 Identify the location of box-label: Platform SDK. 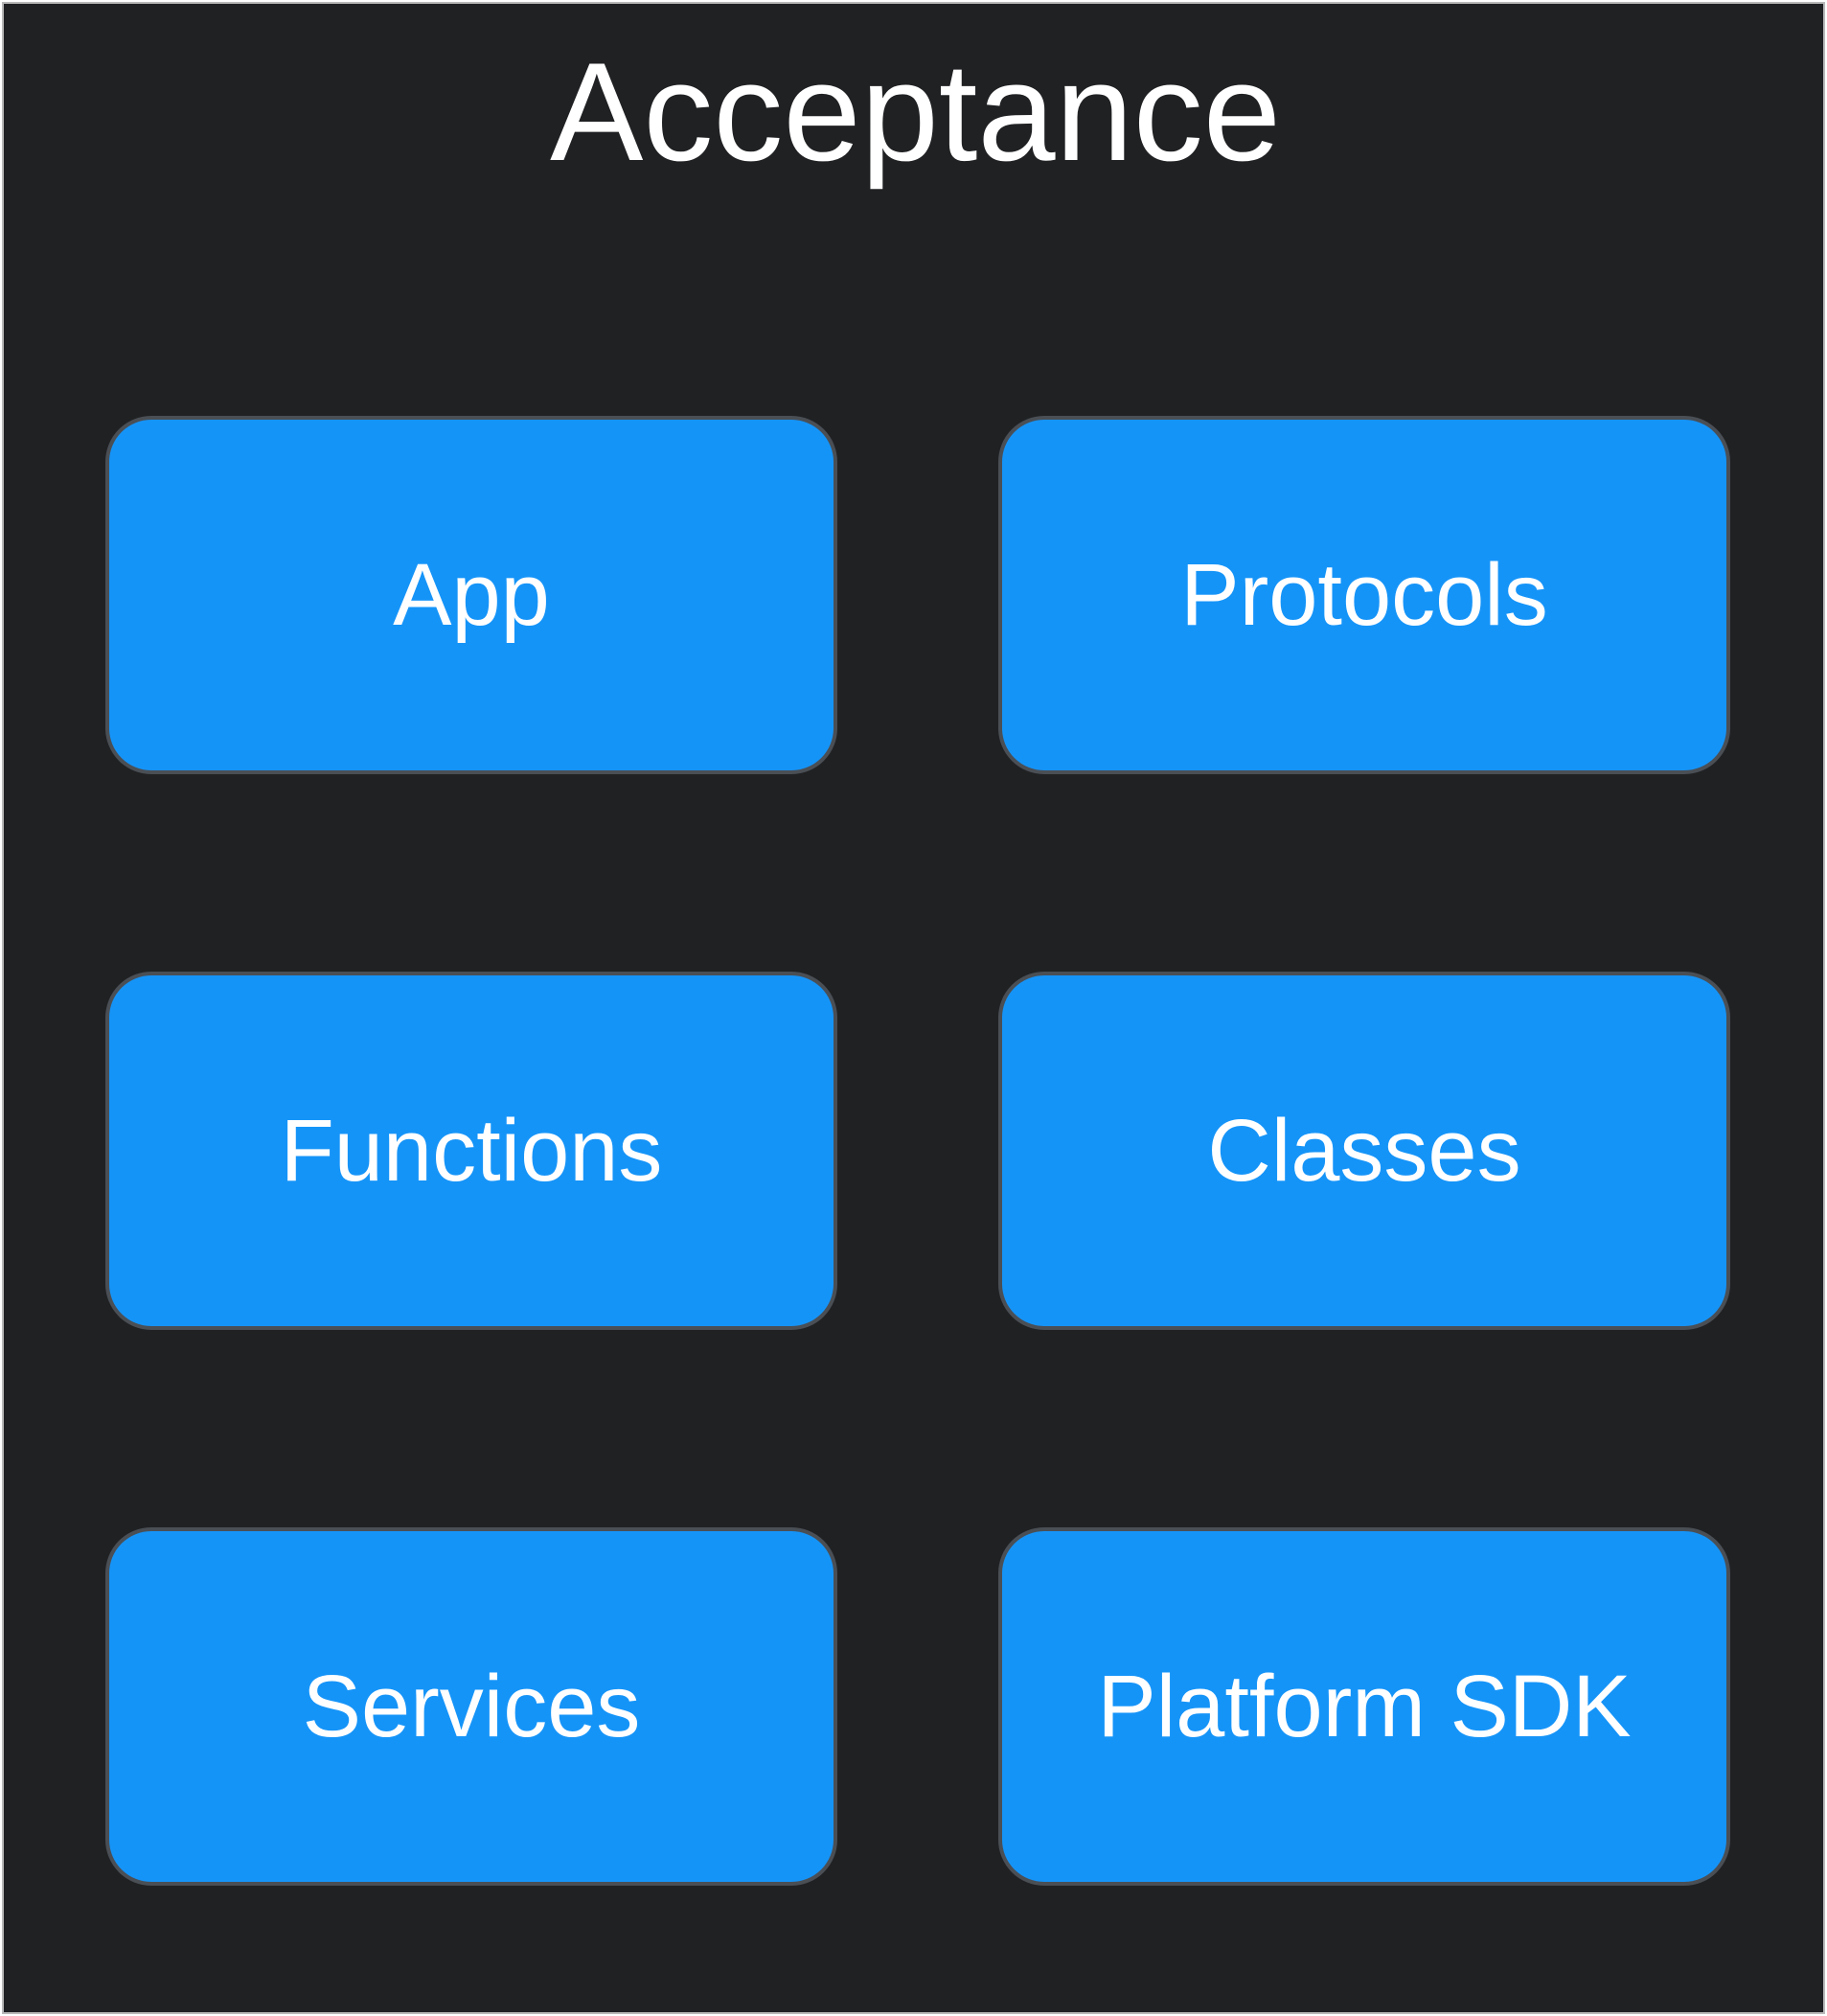
(1364, 1706).